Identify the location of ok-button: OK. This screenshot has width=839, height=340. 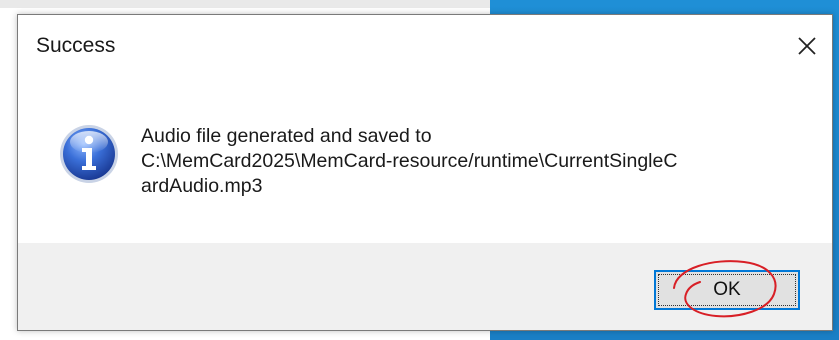
(727, 290).